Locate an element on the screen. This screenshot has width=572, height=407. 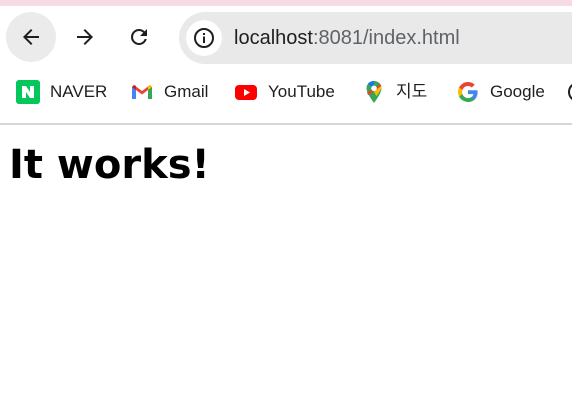
bookmark-maps: 지도 is located at coordinates (394, 92).